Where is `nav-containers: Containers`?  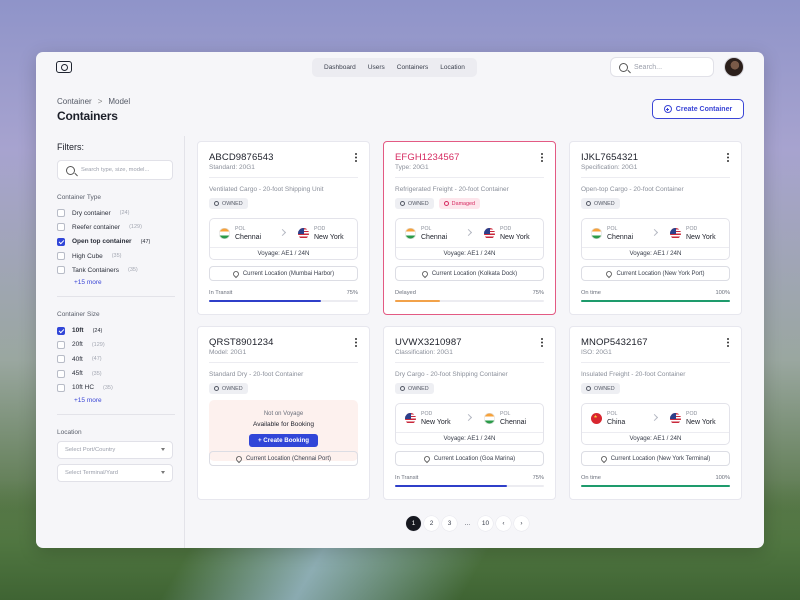 nav-containers: Containers is located at coordinates (412, 67).